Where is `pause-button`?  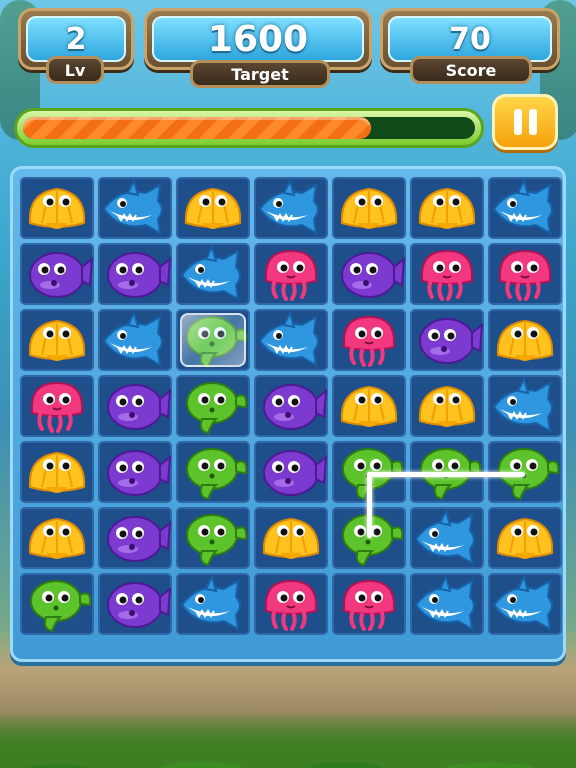 pause-button is located at coordinates (525, 122).